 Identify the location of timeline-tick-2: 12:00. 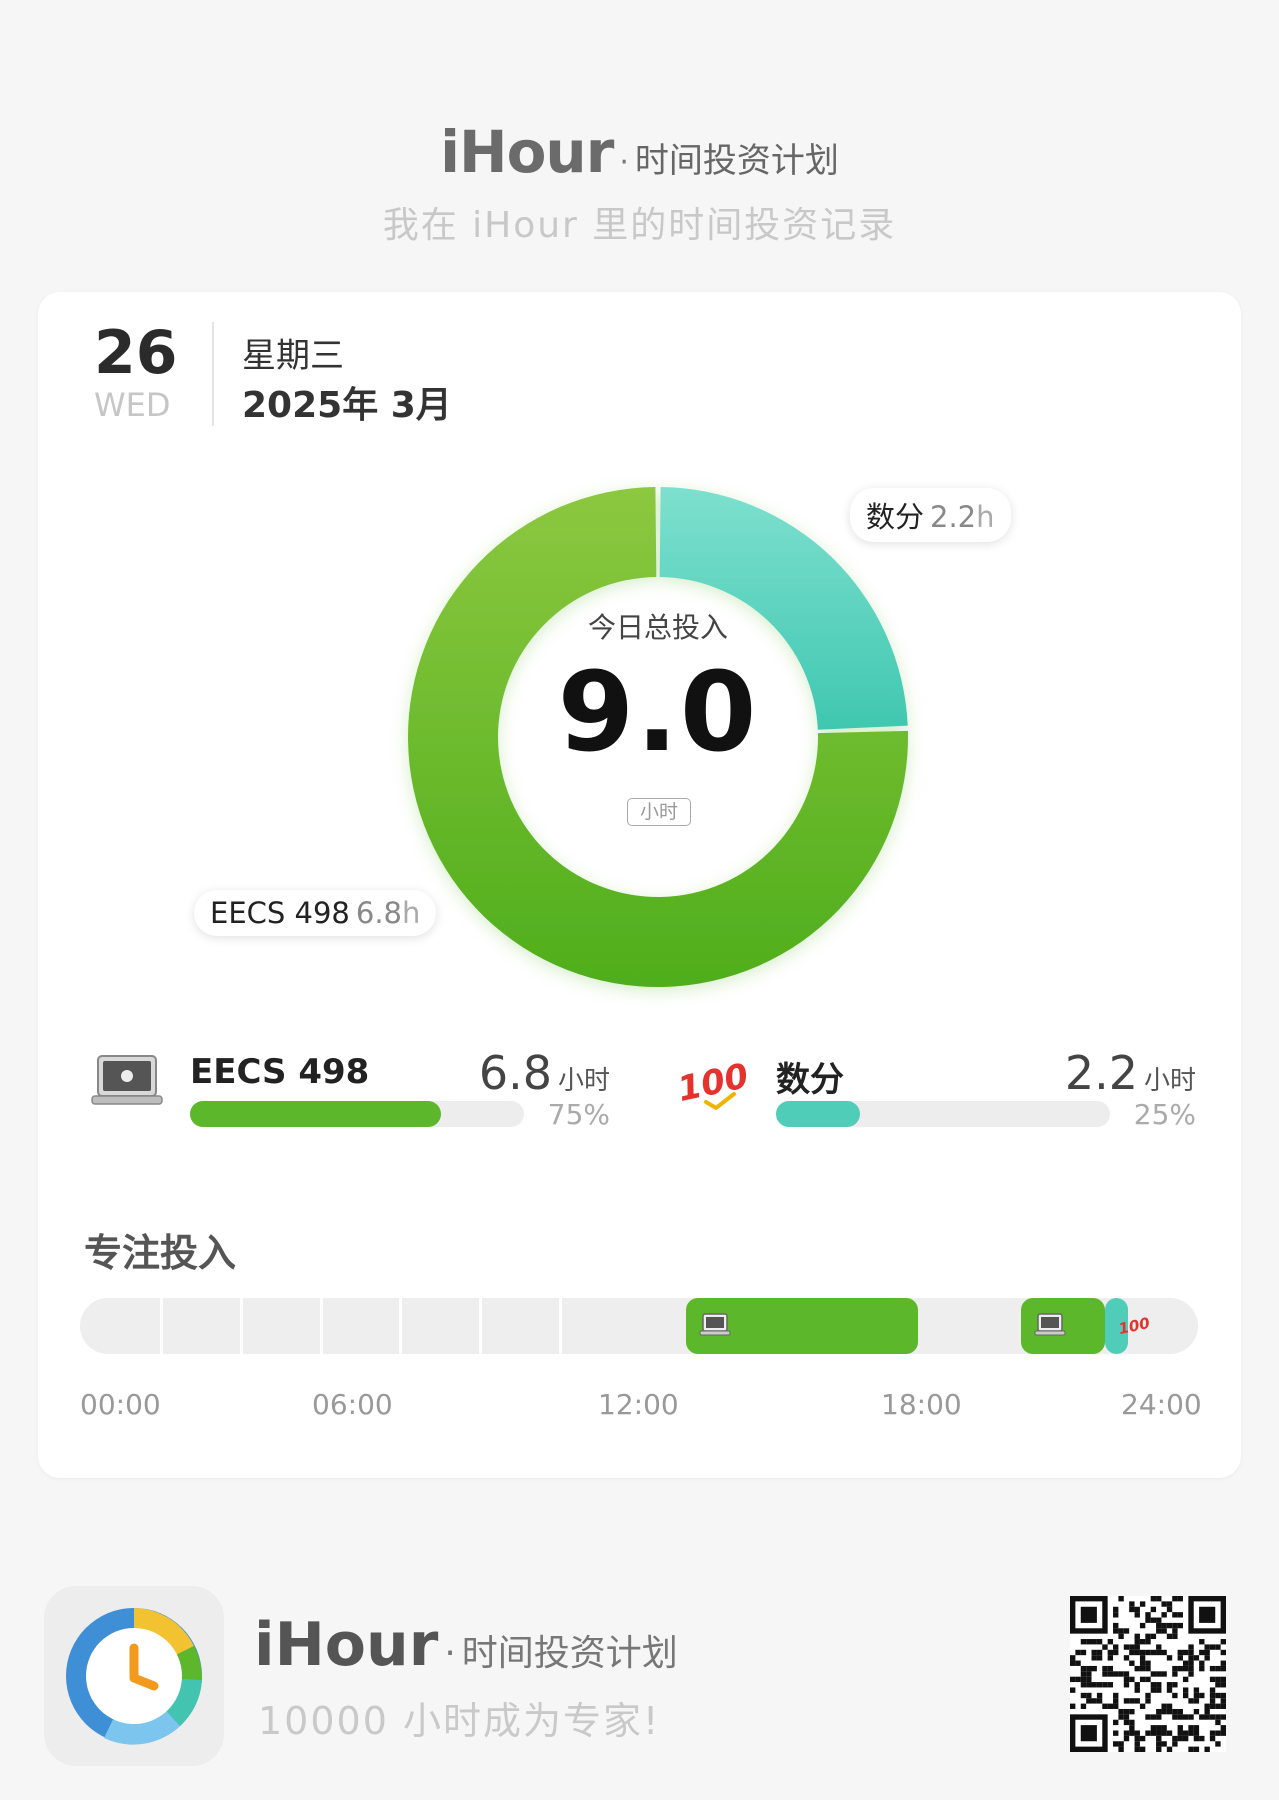
(638, 1404).